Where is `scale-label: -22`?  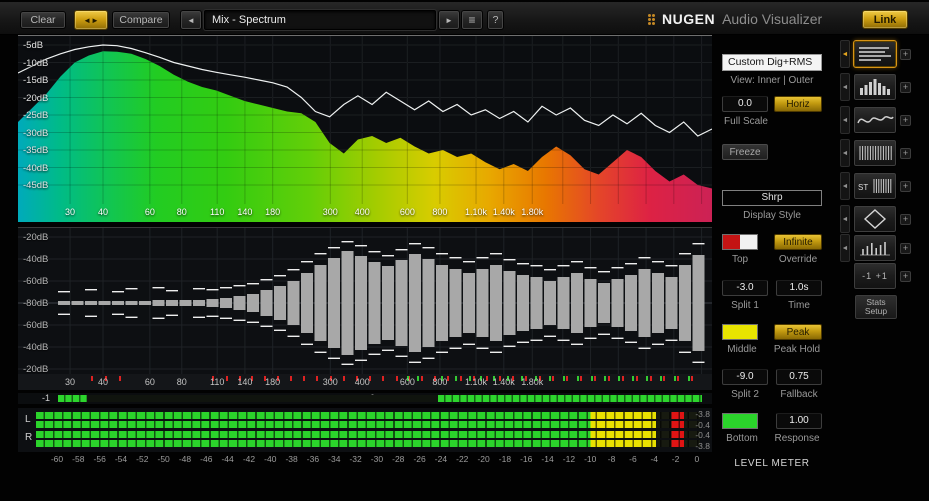
scale-label: -22 is located at coordinates (462, 459).